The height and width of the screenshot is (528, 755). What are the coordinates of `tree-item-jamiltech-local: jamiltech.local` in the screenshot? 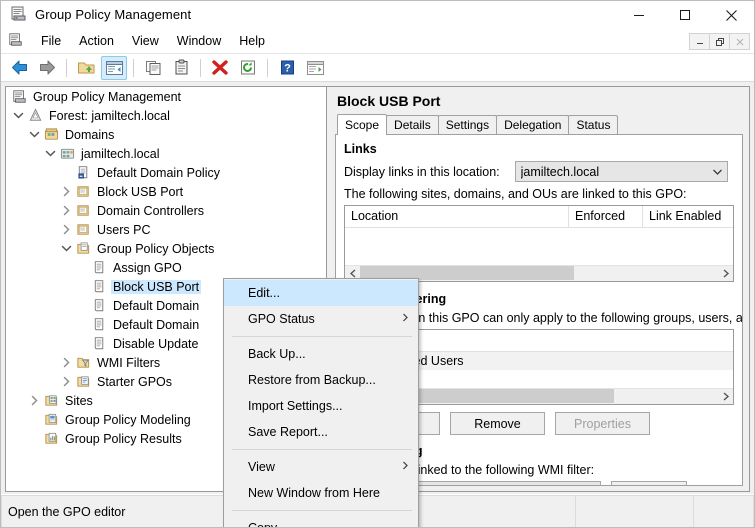 It's located at (166, 153).